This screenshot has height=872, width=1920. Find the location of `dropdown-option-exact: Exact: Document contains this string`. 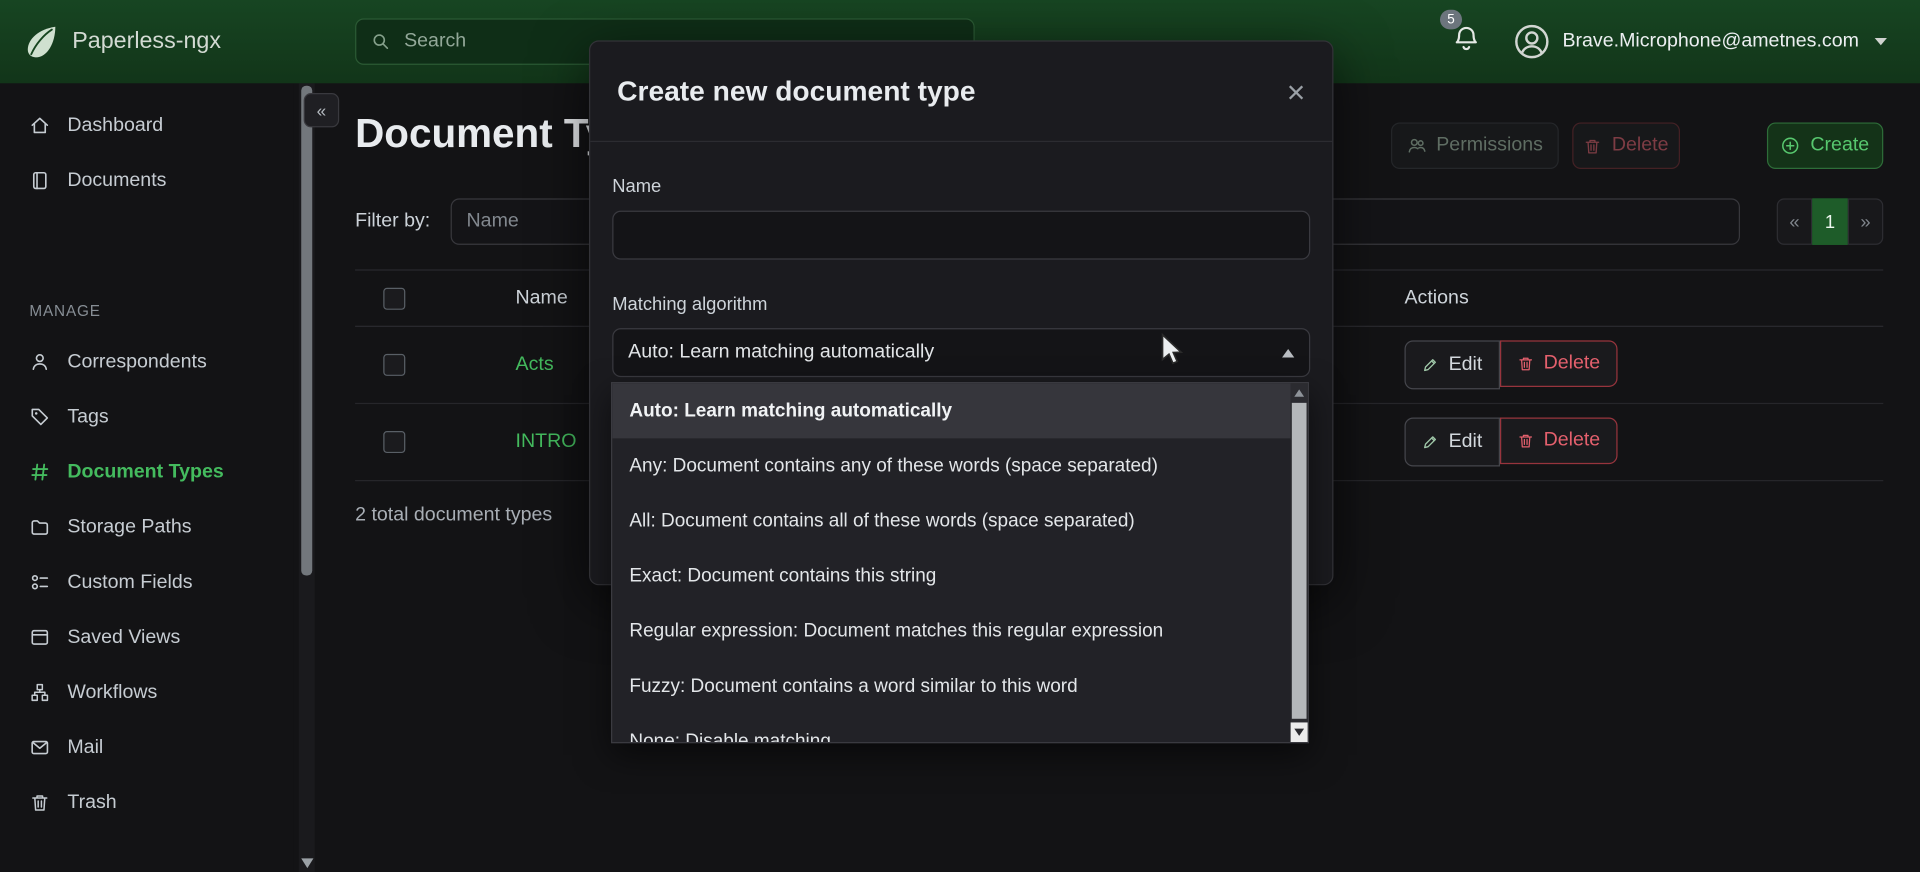

dropdown-option-exact: Exact: Document contains this string is located at coordinates (951, 576).